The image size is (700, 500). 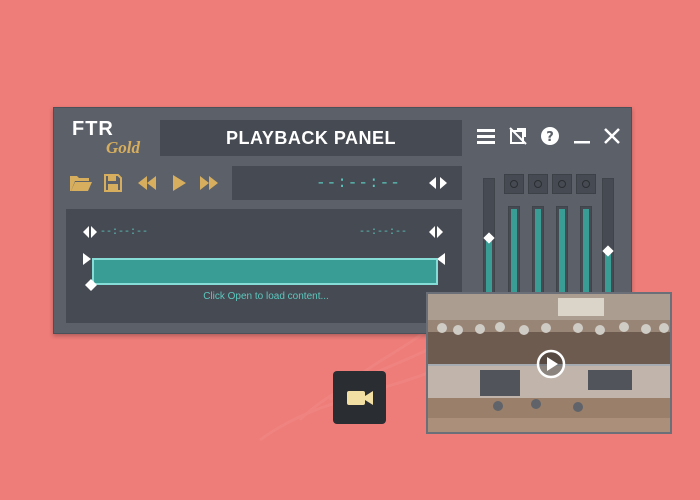 I want to click on channel-4-slider, so click(x=586, y=252).